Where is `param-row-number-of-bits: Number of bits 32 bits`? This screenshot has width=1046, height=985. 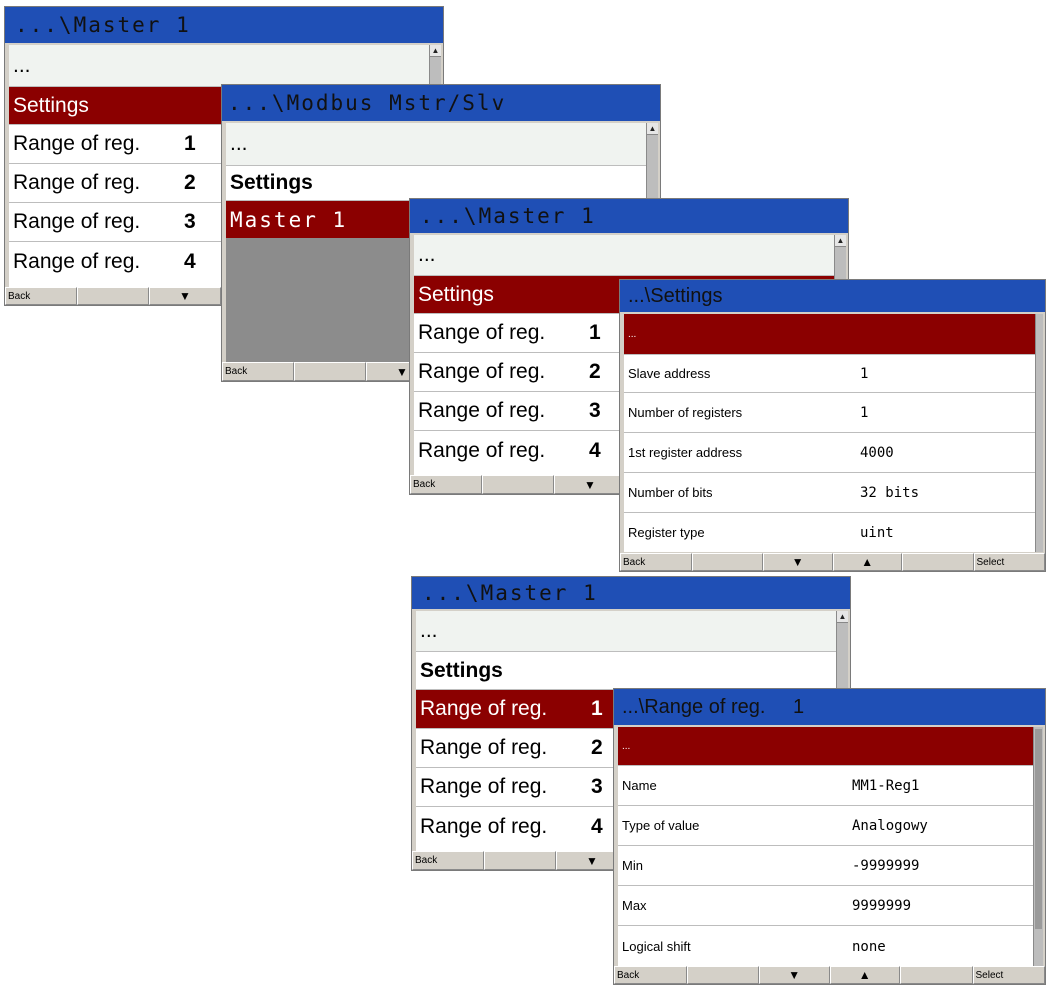
param-row-number-of-bits: Number of bits 32 bits is located at coordinates (829, 492).